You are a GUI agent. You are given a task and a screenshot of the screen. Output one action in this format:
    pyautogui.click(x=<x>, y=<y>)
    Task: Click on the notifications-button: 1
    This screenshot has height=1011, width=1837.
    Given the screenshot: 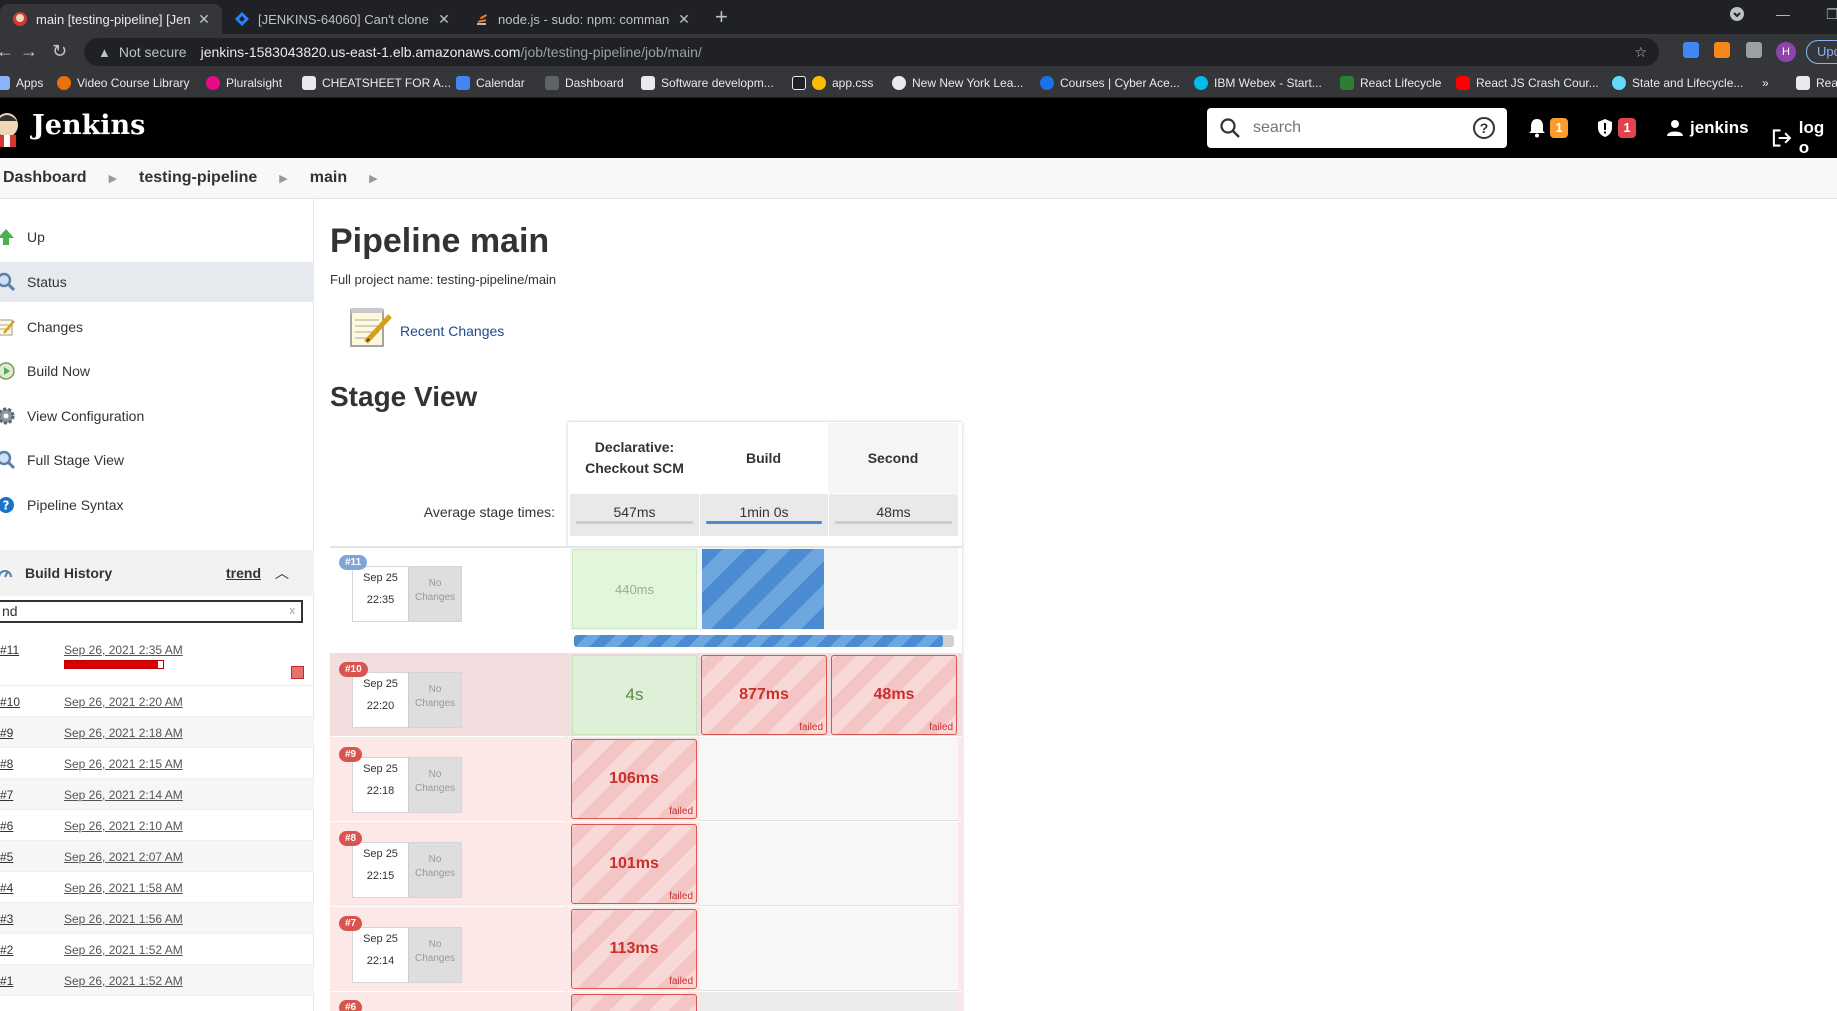 What is the action you would take?
    pyautogui.click(x=1548, y=128)
    